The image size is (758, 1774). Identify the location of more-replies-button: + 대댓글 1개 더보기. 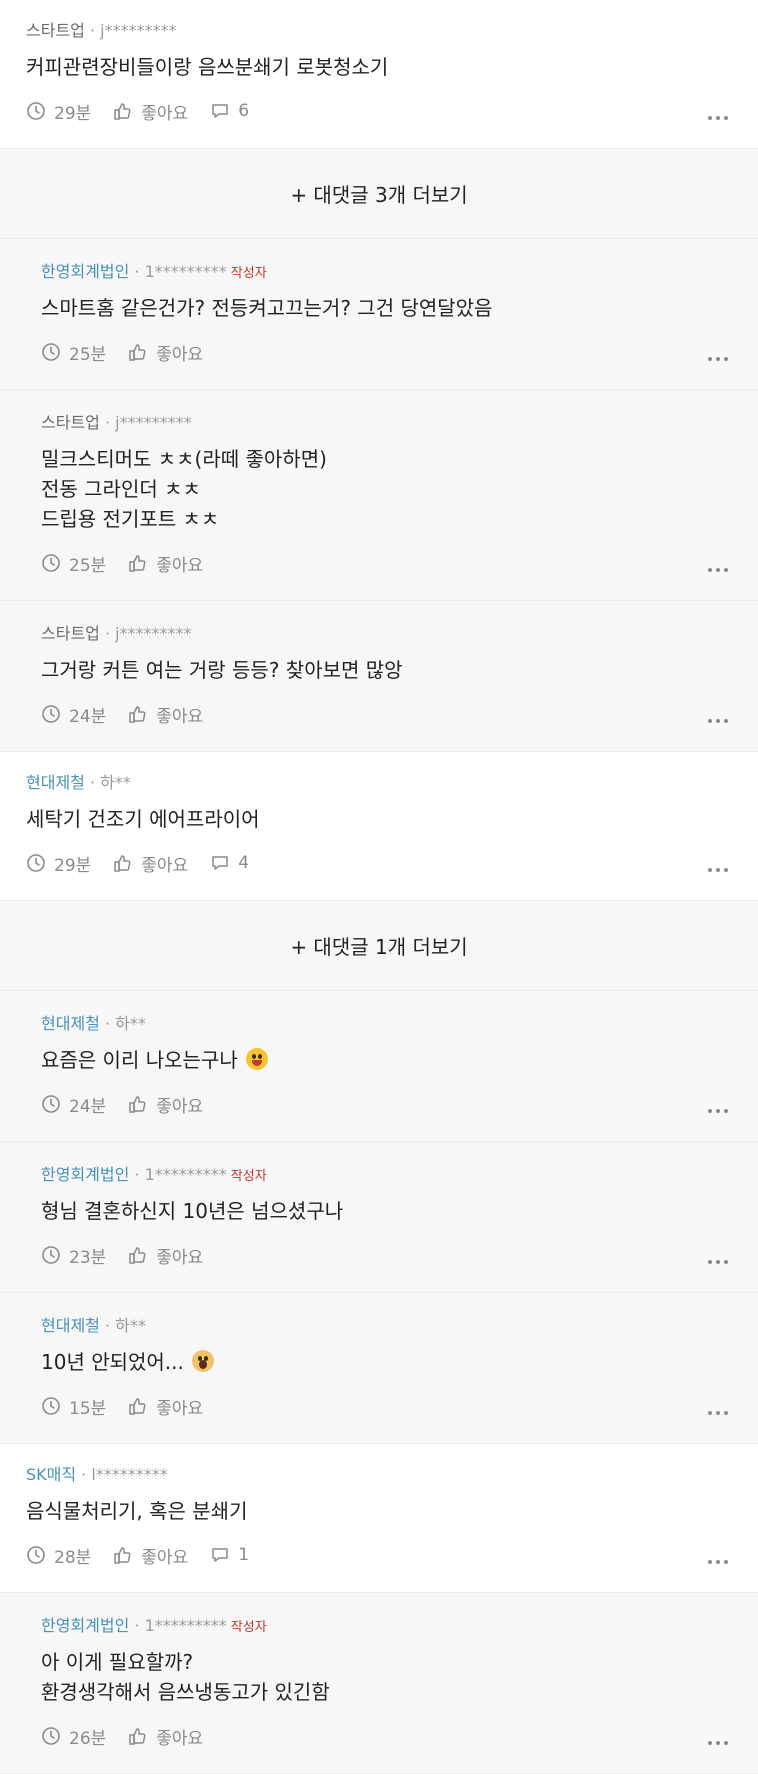
(379, 946).